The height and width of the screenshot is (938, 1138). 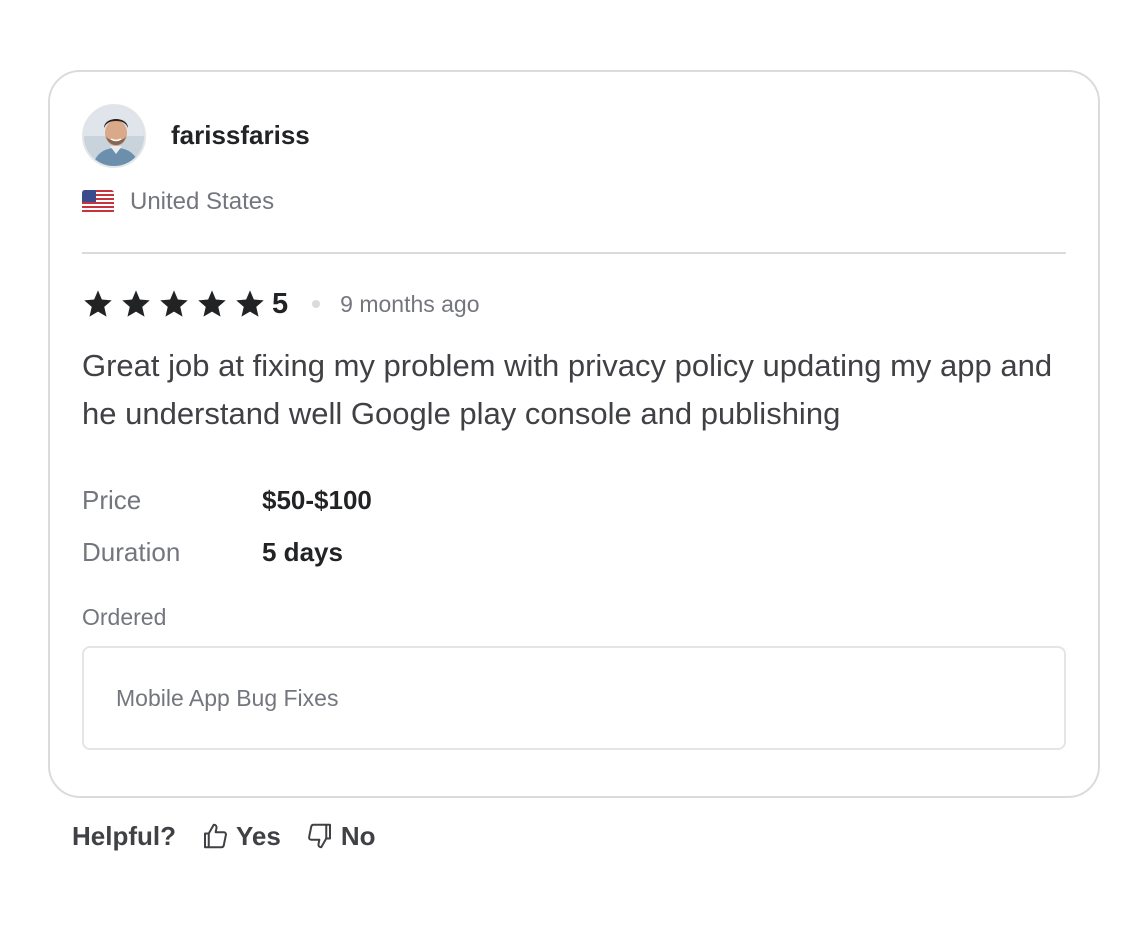 I want to click on rating-value: 5, so click(x=280, y=303).